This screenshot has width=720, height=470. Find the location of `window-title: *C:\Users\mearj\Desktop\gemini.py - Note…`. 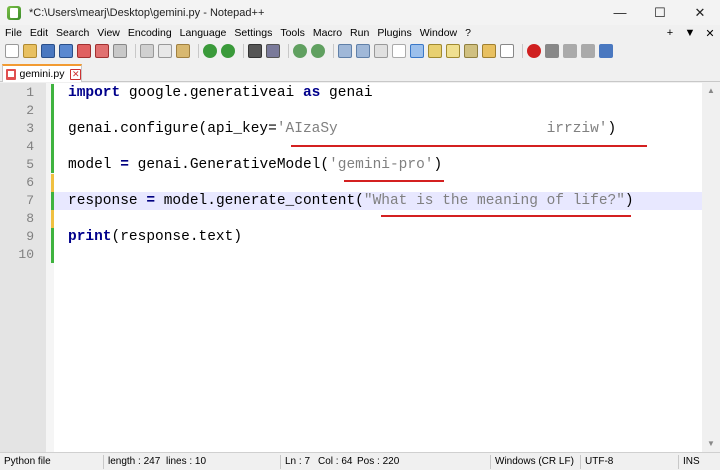

window-title: *C:\Users\mearj\Desktop\gemini.py - Note… is located at coordinates (147, 12).